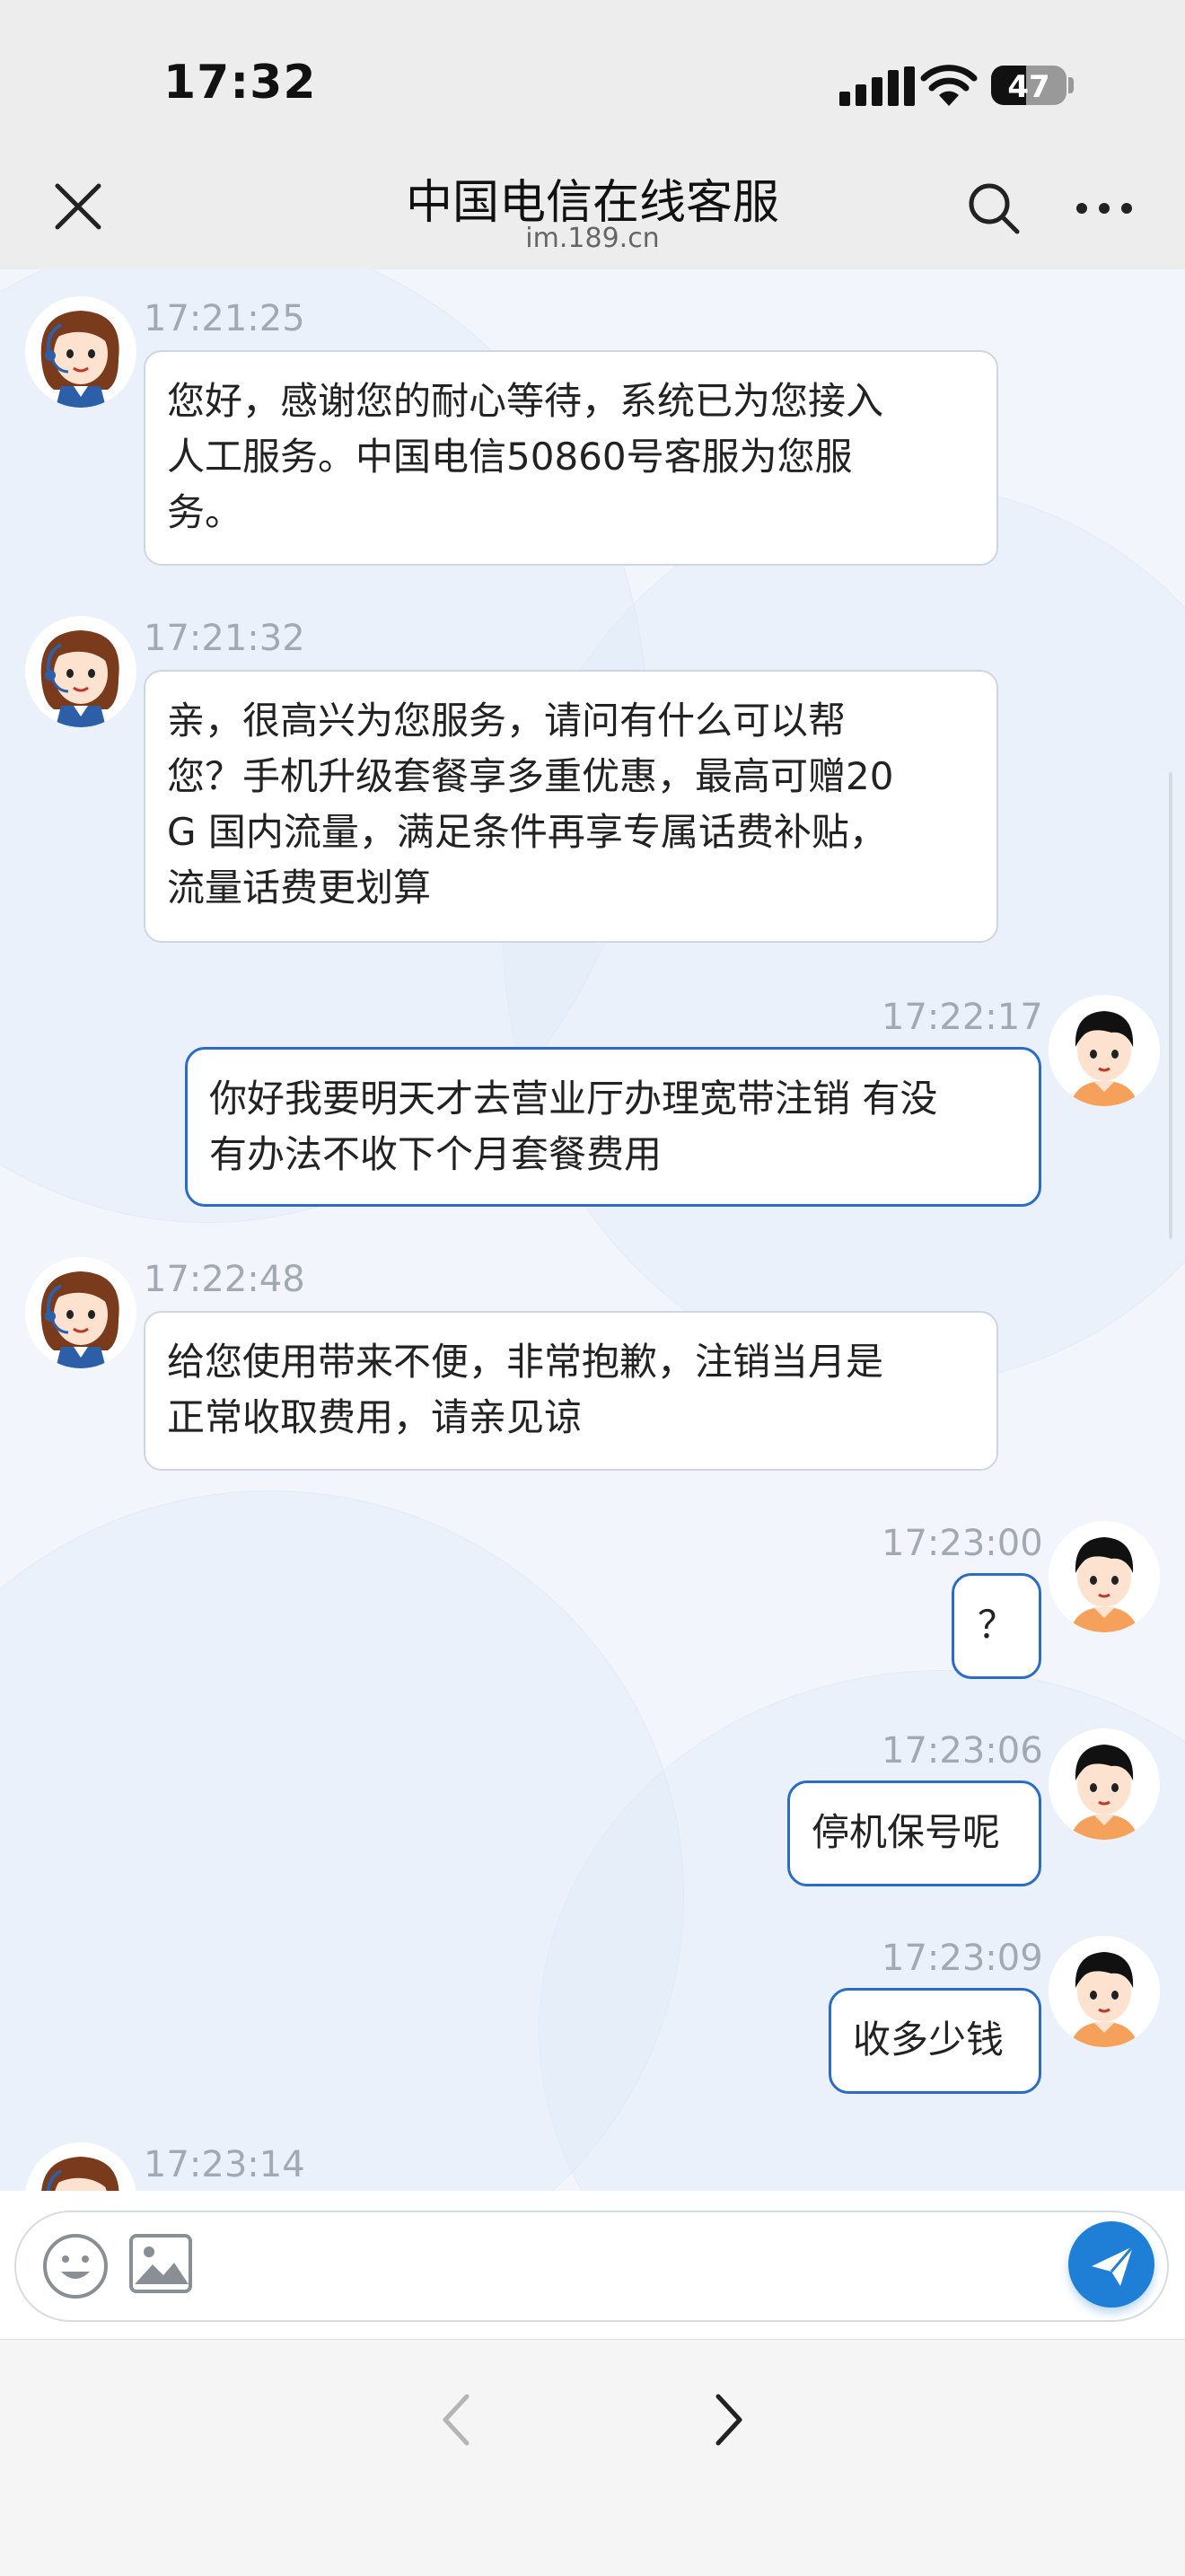 This screenshot has width=1185, height=2576. I want to click on message-line: G 国内流量，满足条件再享专属话费补贴，, so click(527, 832).